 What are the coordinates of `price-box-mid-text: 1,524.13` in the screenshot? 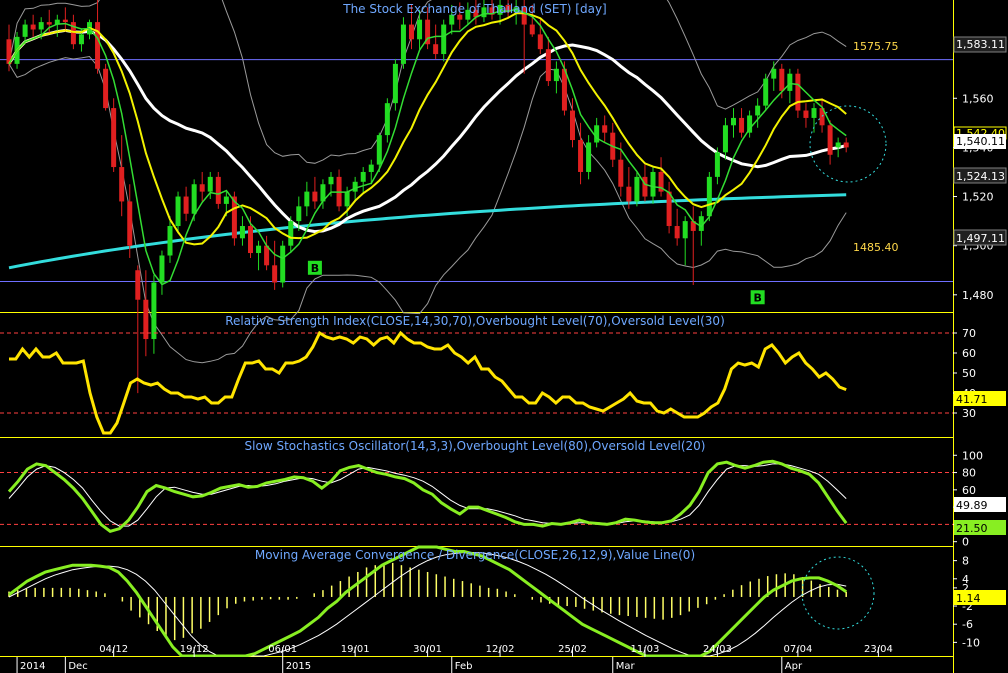 It's located at (980, 176).